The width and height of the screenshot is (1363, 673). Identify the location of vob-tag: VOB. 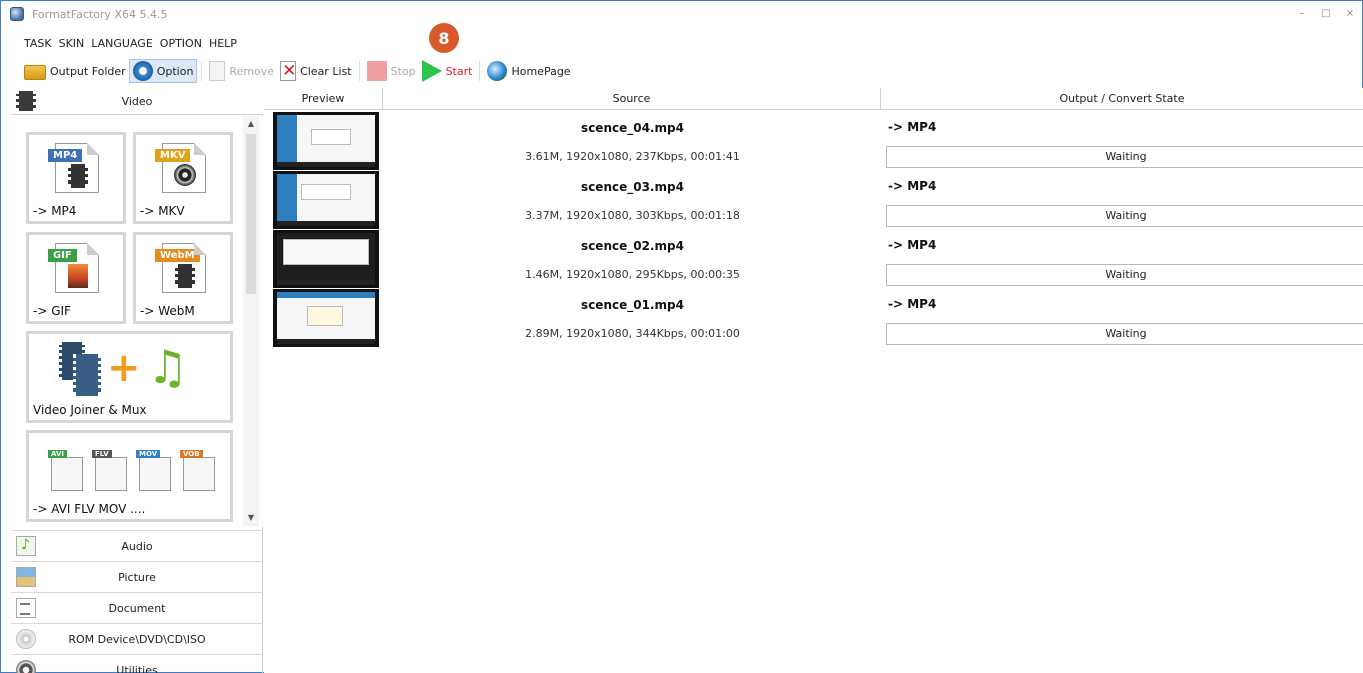
(191, 454).